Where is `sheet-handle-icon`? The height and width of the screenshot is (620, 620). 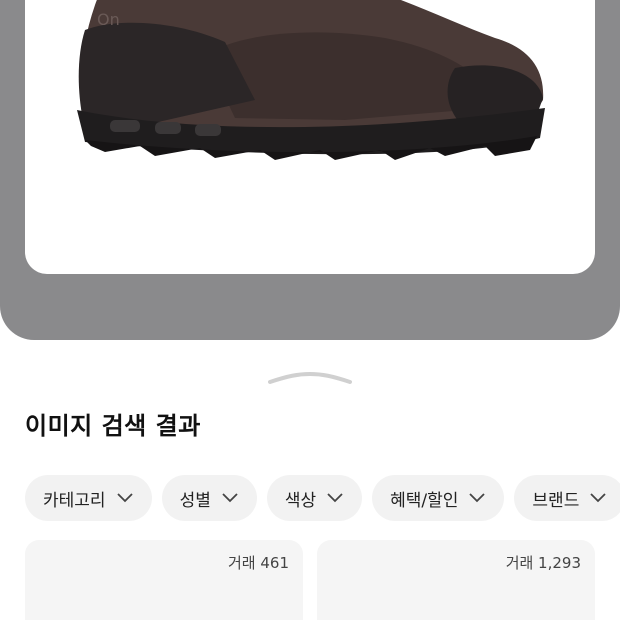 sheet-handle-icon is located at coordinates (310, 379).